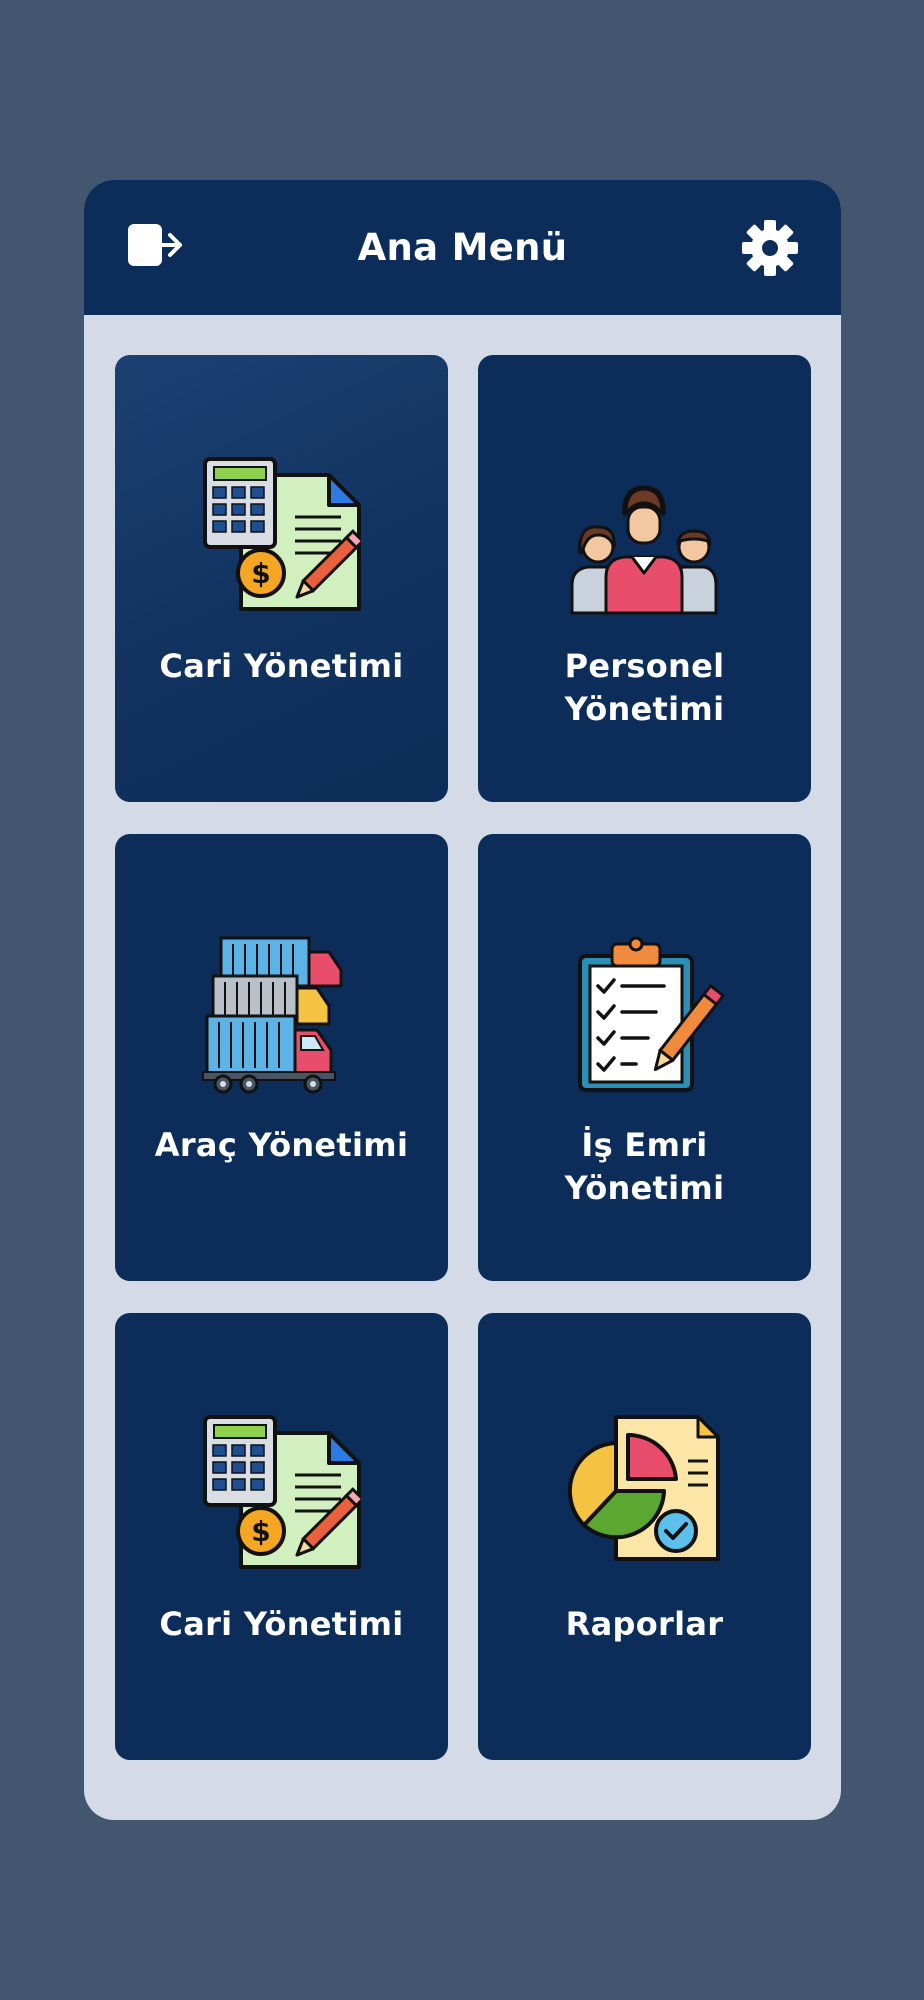  I want to click on clipboard-checklist-icon, so click(651, 1014).